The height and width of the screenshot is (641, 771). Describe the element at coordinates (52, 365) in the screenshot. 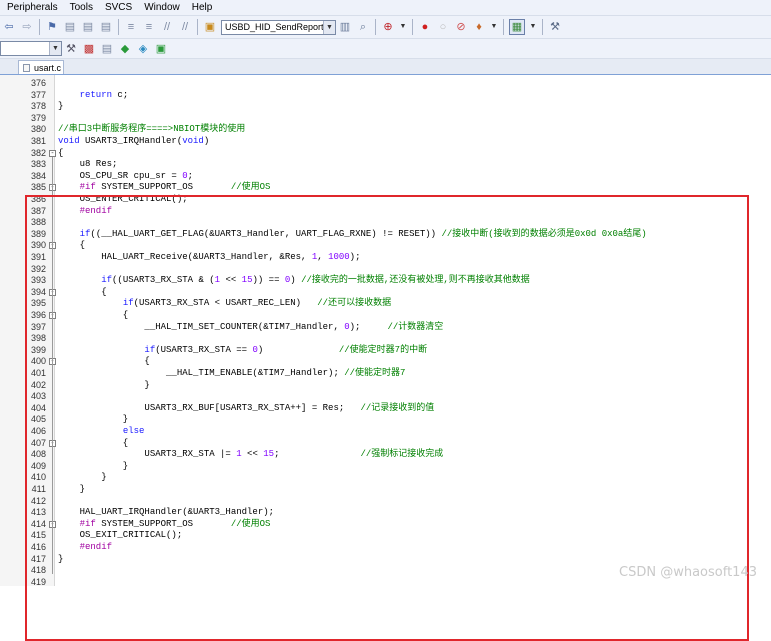

I see `fold-guide` at that location.